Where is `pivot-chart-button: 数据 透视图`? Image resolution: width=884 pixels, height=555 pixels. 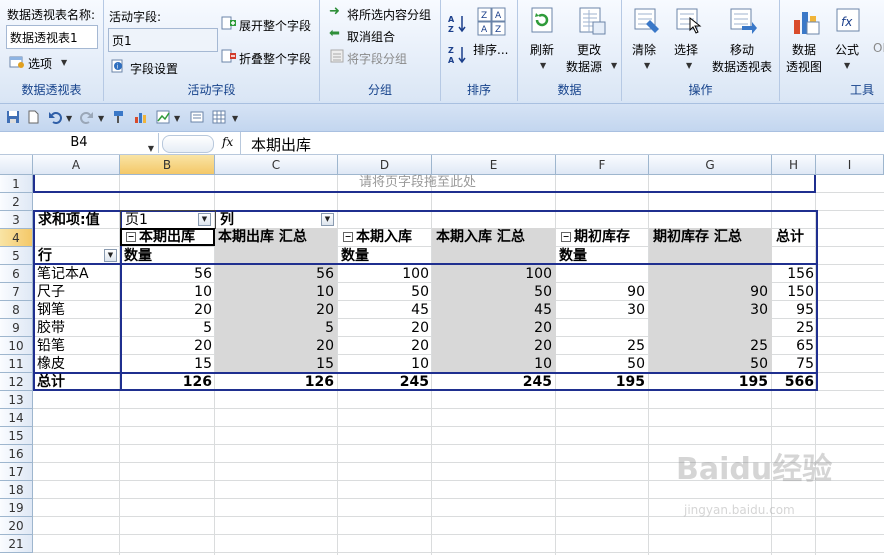 pivot-chart-button: 数据 透视图 is located at coordinates (806, 40).